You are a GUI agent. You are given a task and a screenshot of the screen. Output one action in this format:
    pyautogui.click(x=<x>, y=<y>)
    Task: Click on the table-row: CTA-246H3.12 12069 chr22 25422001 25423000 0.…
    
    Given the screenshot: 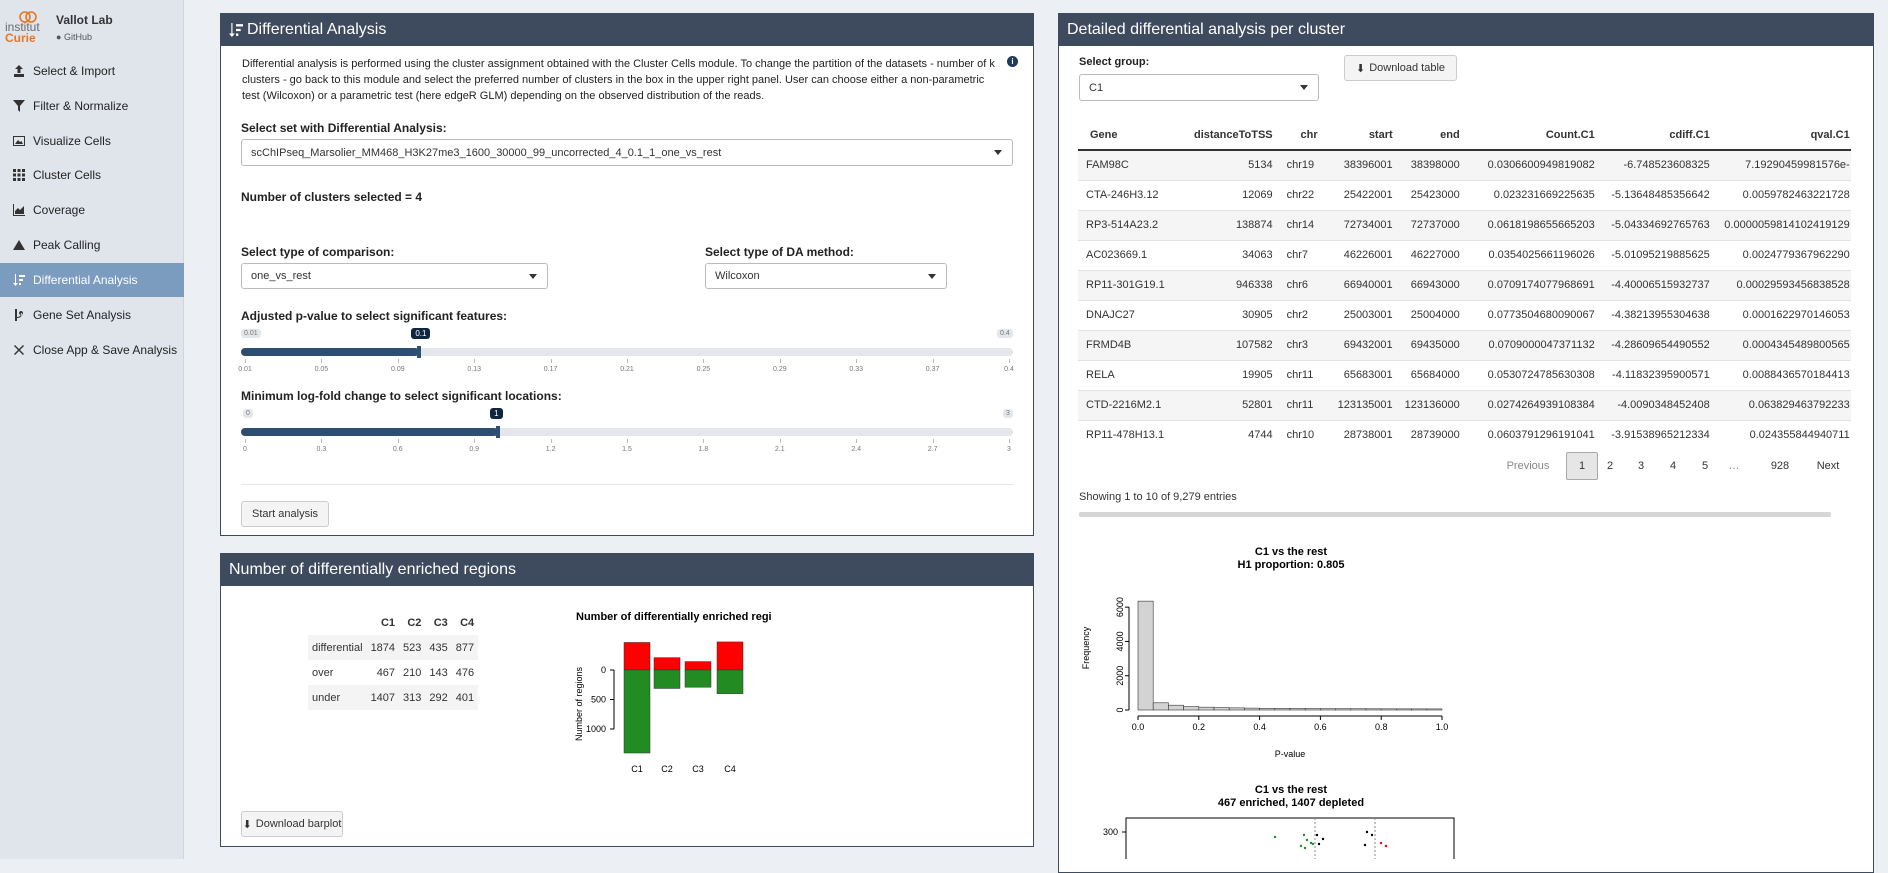 What is the action you would take?
    pyautogui.click(x=1464, y=194)
    